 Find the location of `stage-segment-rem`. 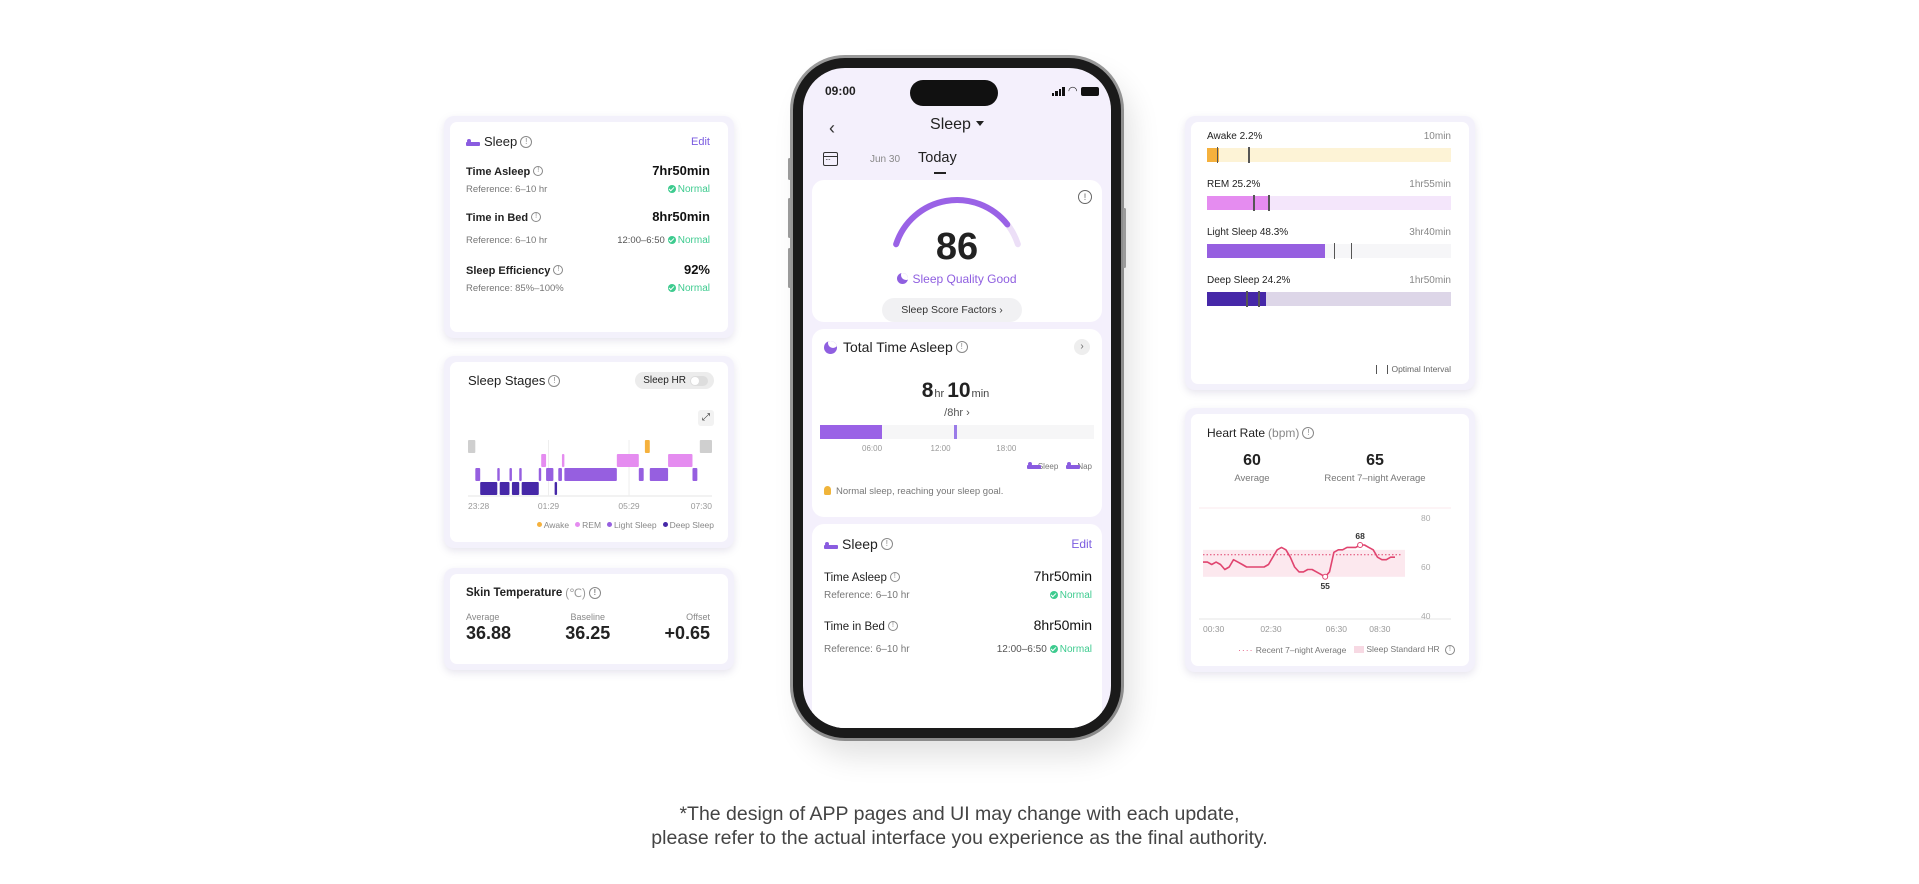

stage-segment-rem is located at coordinates (680, 460).